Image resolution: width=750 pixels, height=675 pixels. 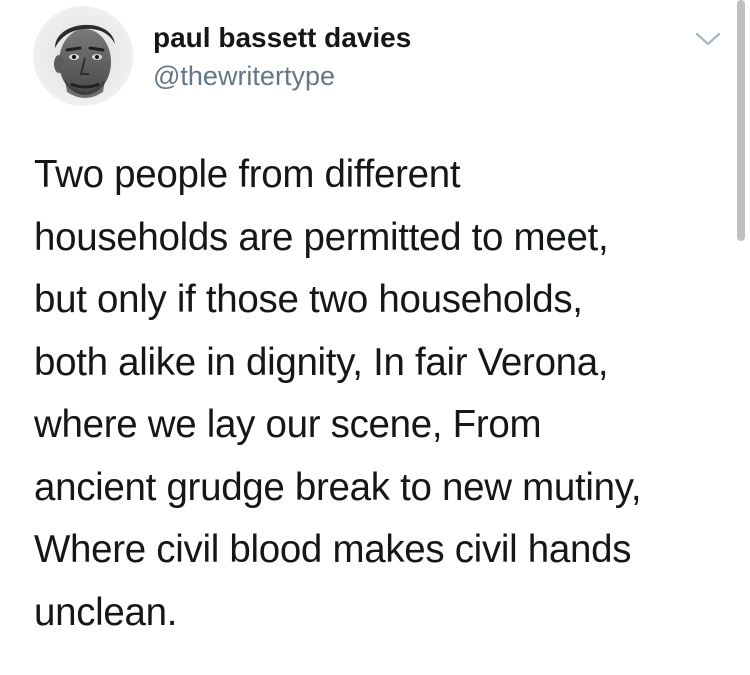 What do you see at coordinates (106, 612) in the screenshot?
I see `tweet-text-line: unclean.` at bounding box center [106, 612].